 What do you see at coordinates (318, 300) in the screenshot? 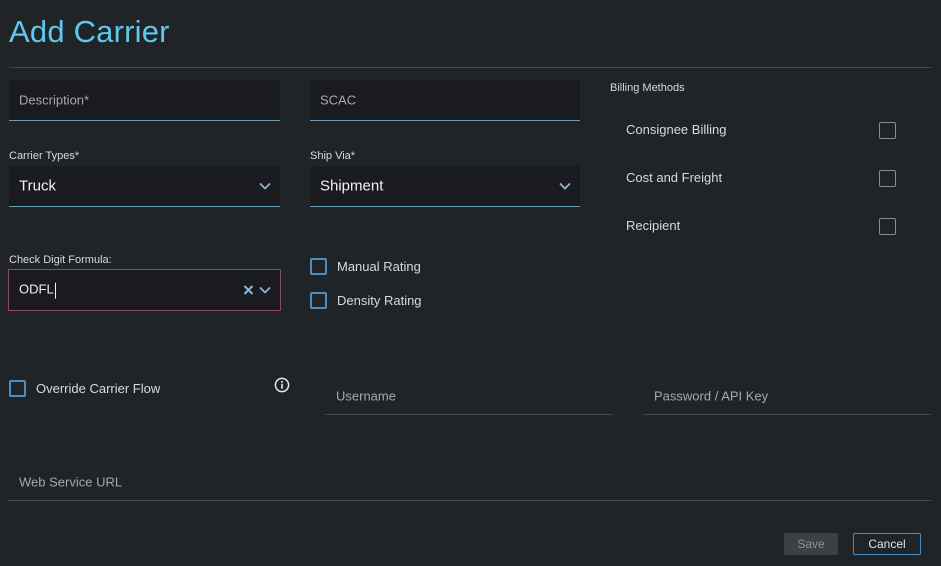
I see `density-rating-checkbox` at bounding box center [318, 300].